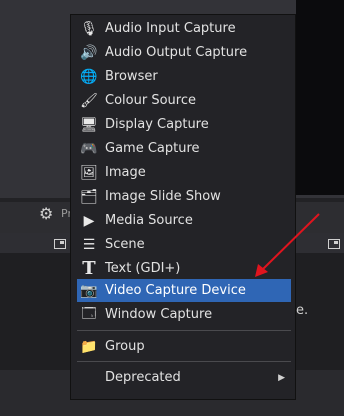 Image resolution: width=344 pixels, height=416 pixels. Describe the element at coordinates (152, 148) in the screenshot. I see `menu-item-label: Game Capture` at that location.